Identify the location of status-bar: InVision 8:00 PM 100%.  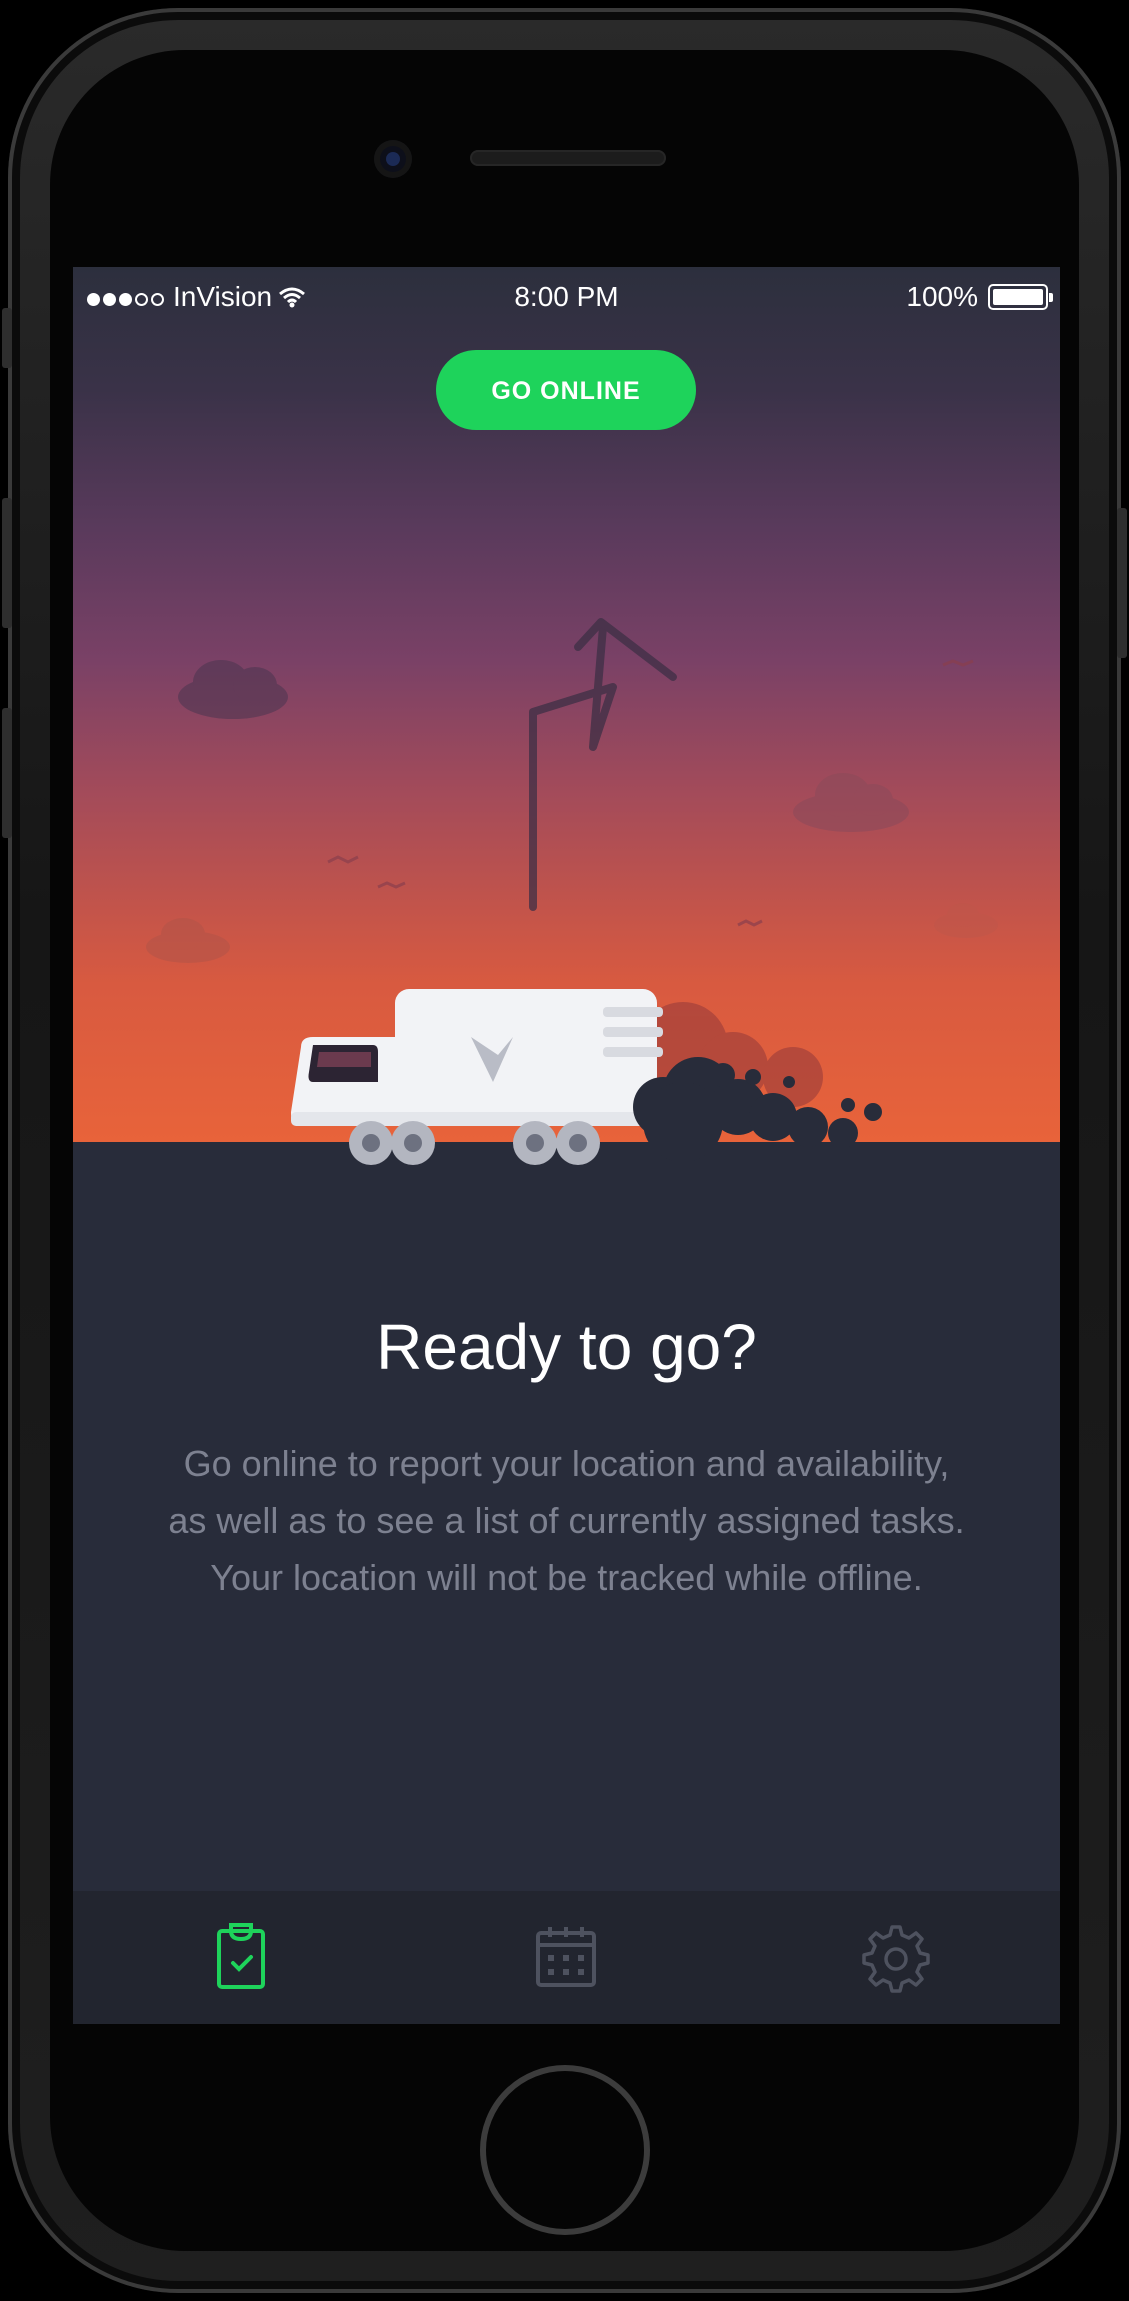
(566, 297).